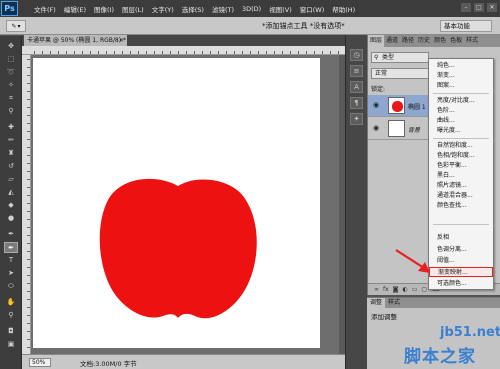  Describe the element at coordinates (11, 179) in the screenshot. I see `eraser-tool-icon: ▱` at that location.